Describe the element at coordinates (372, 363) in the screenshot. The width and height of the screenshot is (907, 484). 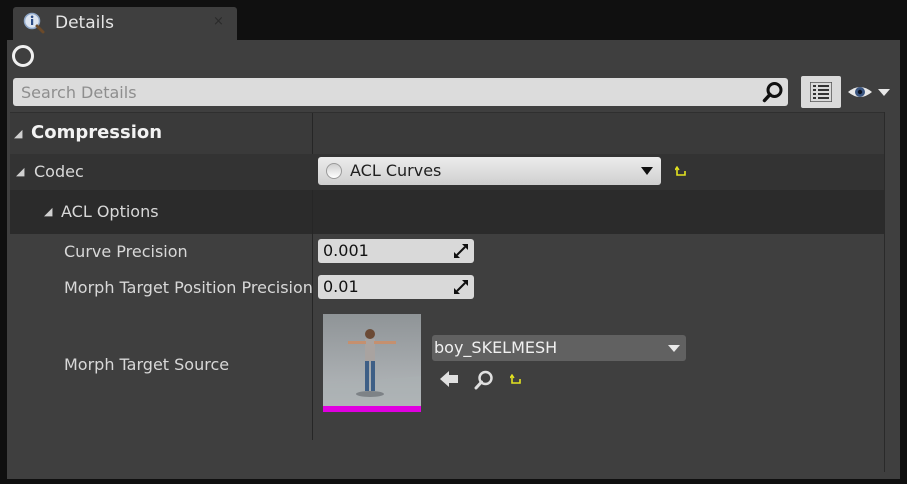
I see `skeletal-mesh-thumbnail` at that location.